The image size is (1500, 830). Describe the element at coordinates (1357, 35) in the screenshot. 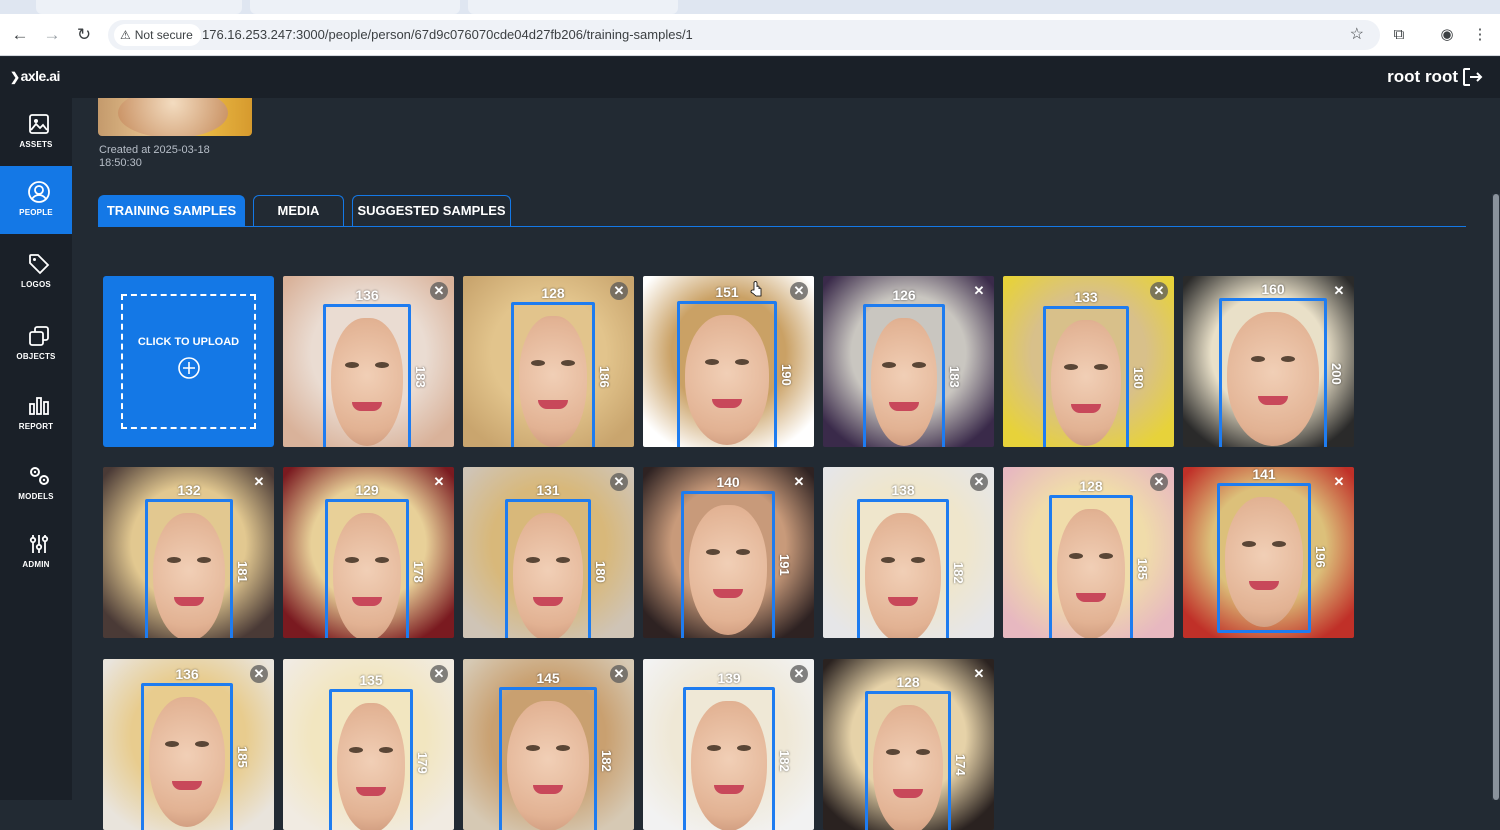

I see `bookmark-star-icon: ☆` at that location.